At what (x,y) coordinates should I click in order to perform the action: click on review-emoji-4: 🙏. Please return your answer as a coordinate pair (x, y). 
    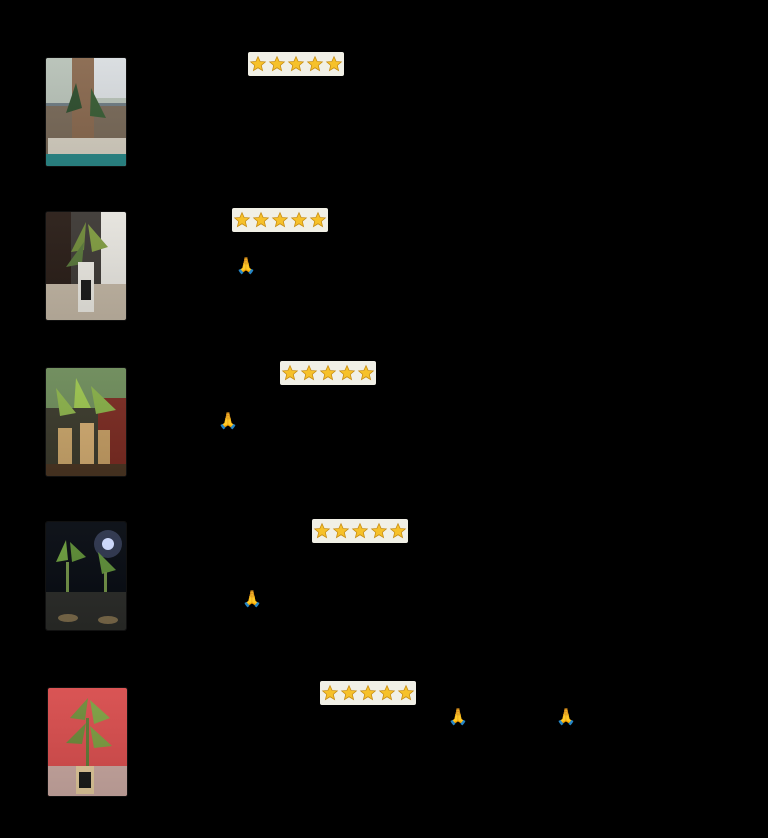
    Looking at the image, I should click on (252, 598).